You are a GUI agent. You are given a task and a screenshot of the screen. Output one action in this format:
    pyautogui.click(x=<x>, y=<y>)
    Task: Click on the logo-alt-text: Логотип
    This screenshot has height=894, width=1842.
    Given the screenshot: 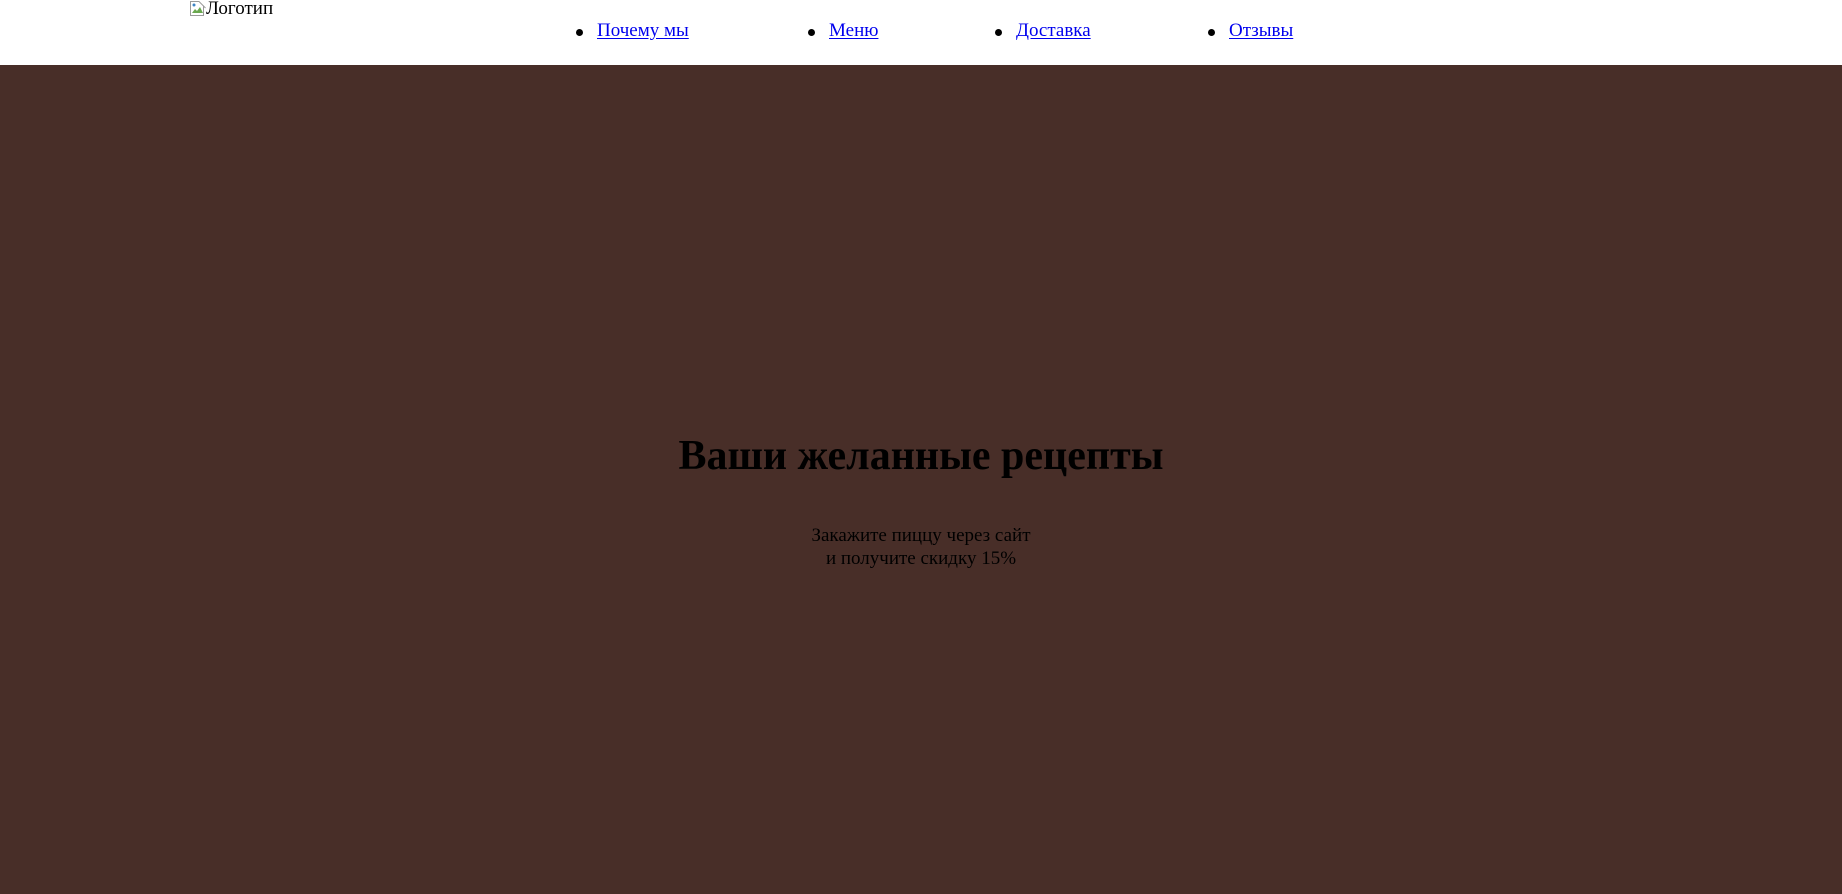 What is the action you would take?
    pyautogui.click(x=240, y=9)
    